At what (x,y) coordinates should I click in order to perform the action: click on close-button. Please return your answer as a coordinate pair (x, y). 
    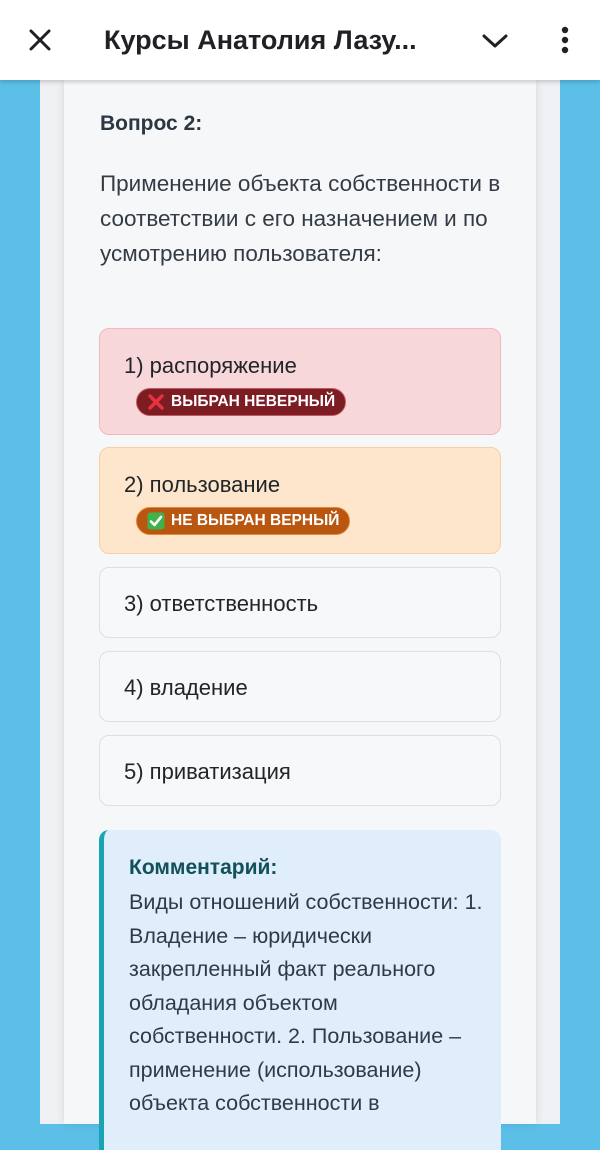
    Looking at the image, I should click on (40, 40).